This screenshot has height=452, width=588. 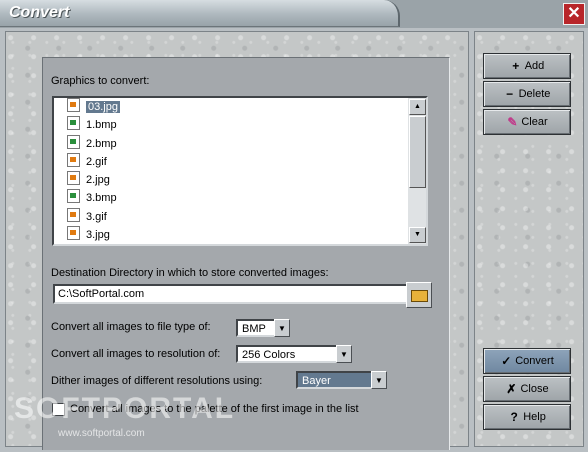 I want to click on list-item-label: 03.jpg, so click(x=103, y=107).